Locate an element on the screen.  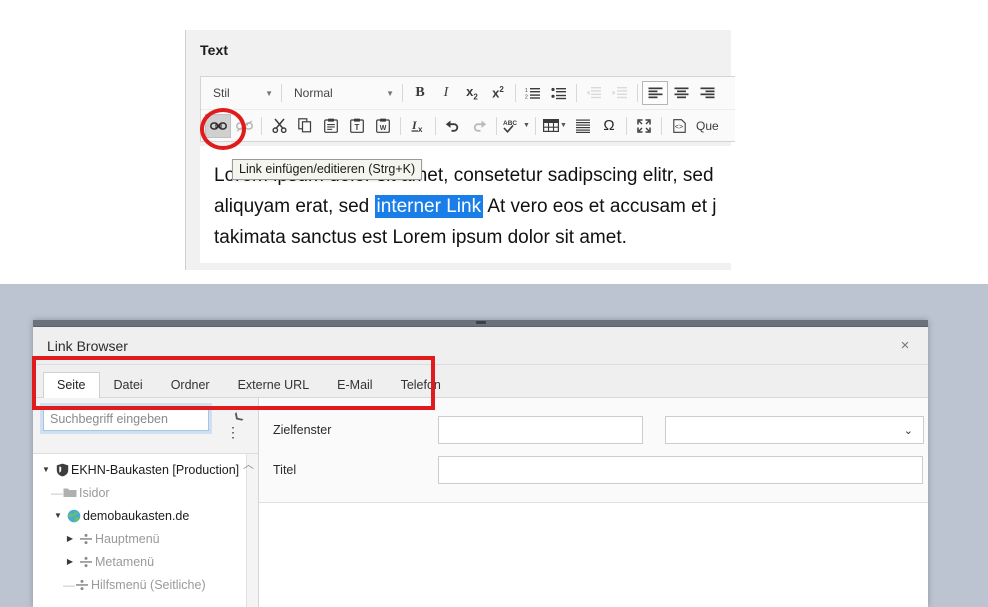
tab-telefon: Telefon is located at coordinates (421, 385).